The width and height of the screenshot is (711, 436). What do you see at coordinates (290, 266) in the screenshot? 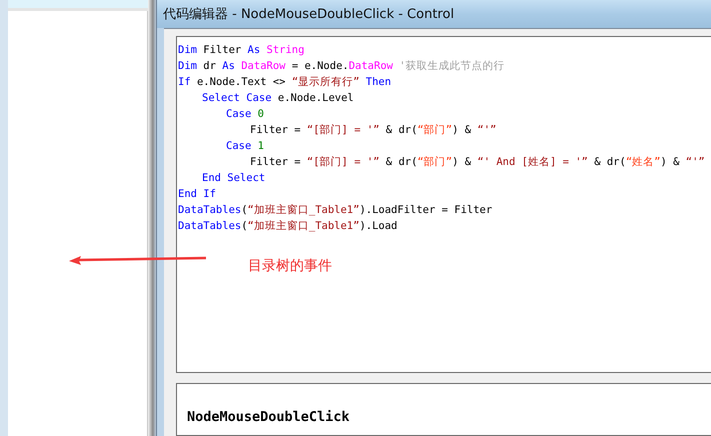
I see `annotation-text: 目录树的事件` at bounding box center [290, 266].